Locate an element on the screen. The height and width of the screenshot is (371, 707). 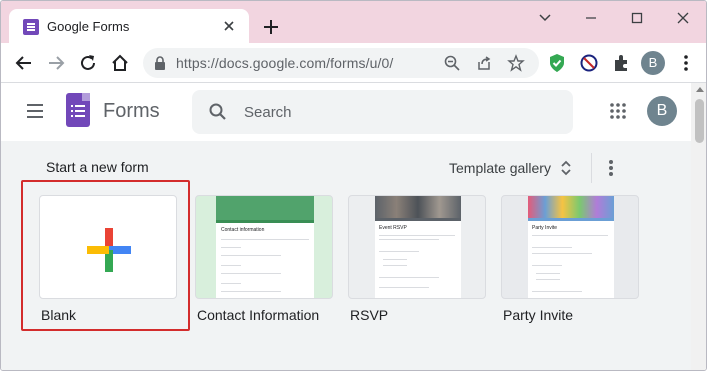
home-icon is located at coordinates (120, 63).